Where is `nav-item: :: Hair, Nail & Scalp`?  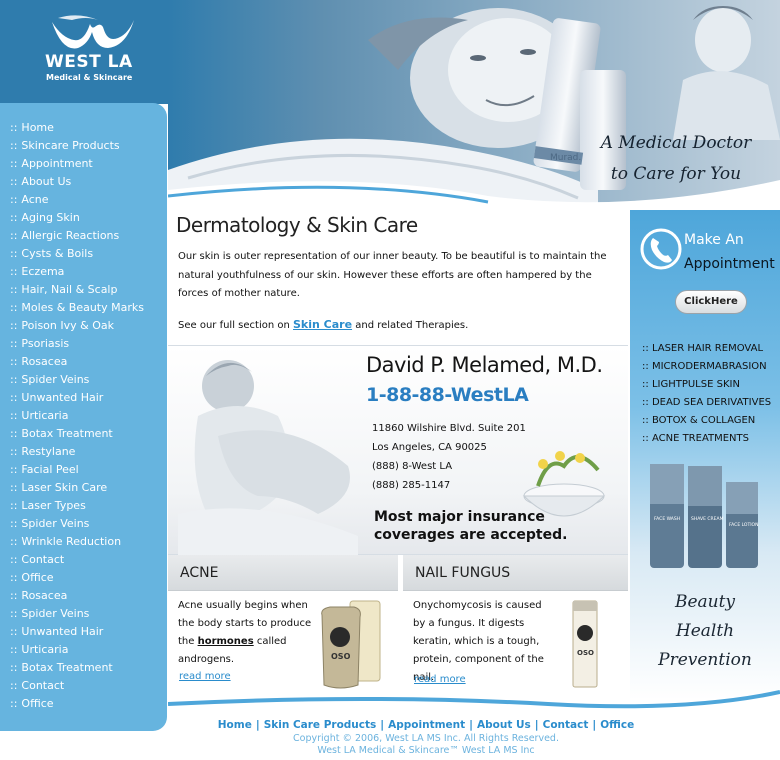
nav-item: :: Hair, Nail & Scalp is located at coordinates (83, 292).